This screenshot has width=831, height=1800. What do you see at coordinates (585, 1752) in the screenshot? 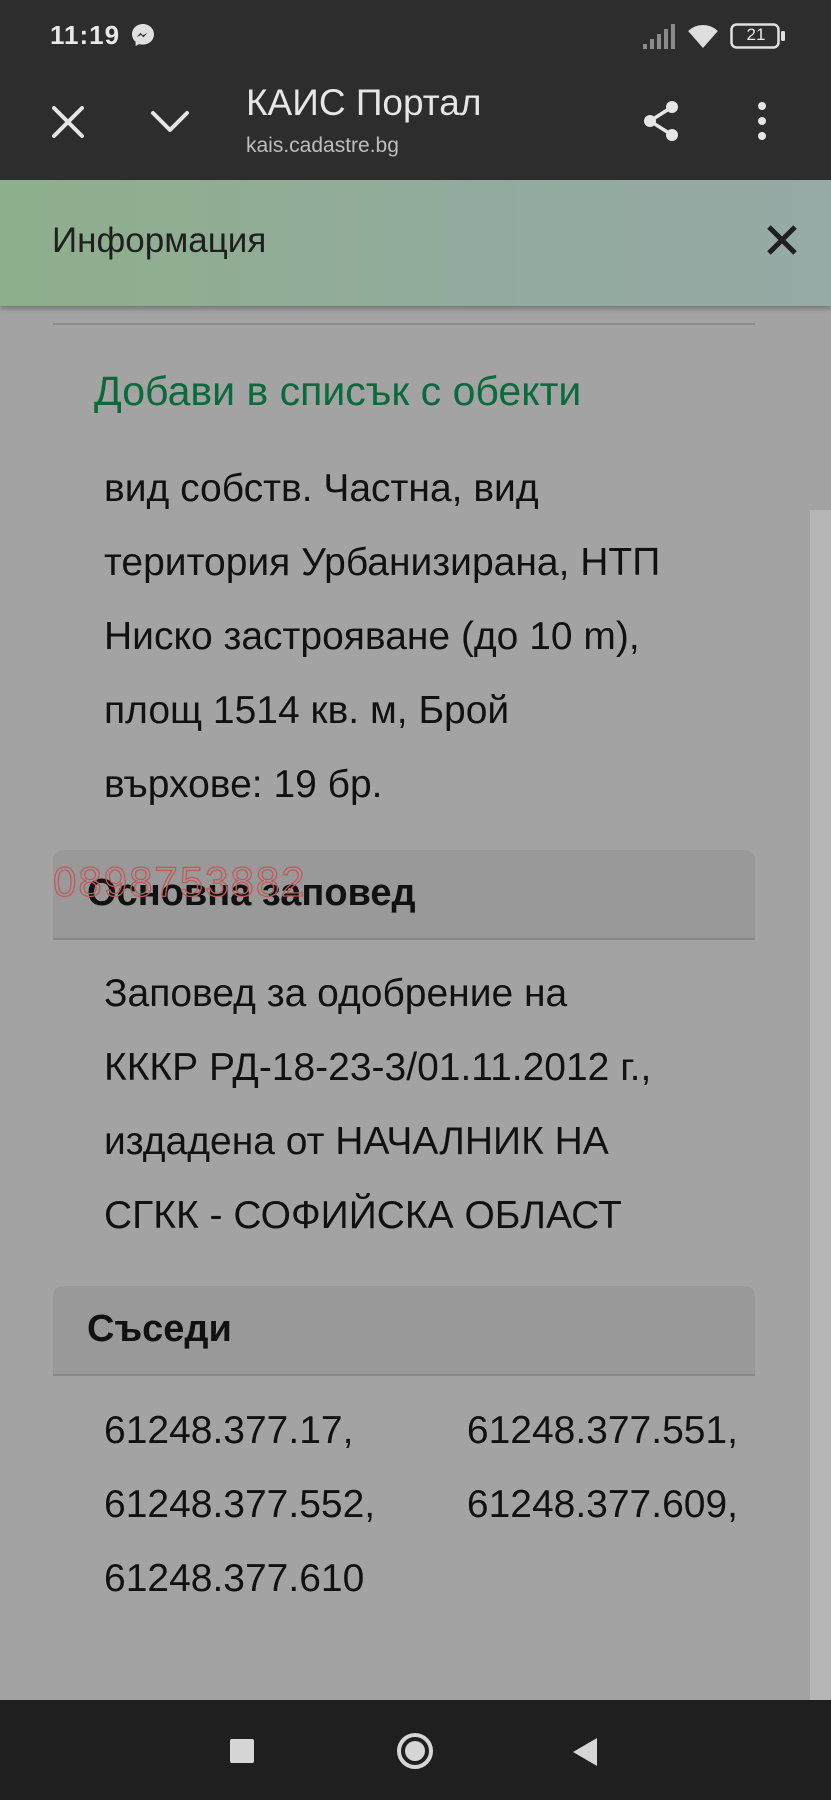
I see `back-icon` at bounding box center [585, 1752].